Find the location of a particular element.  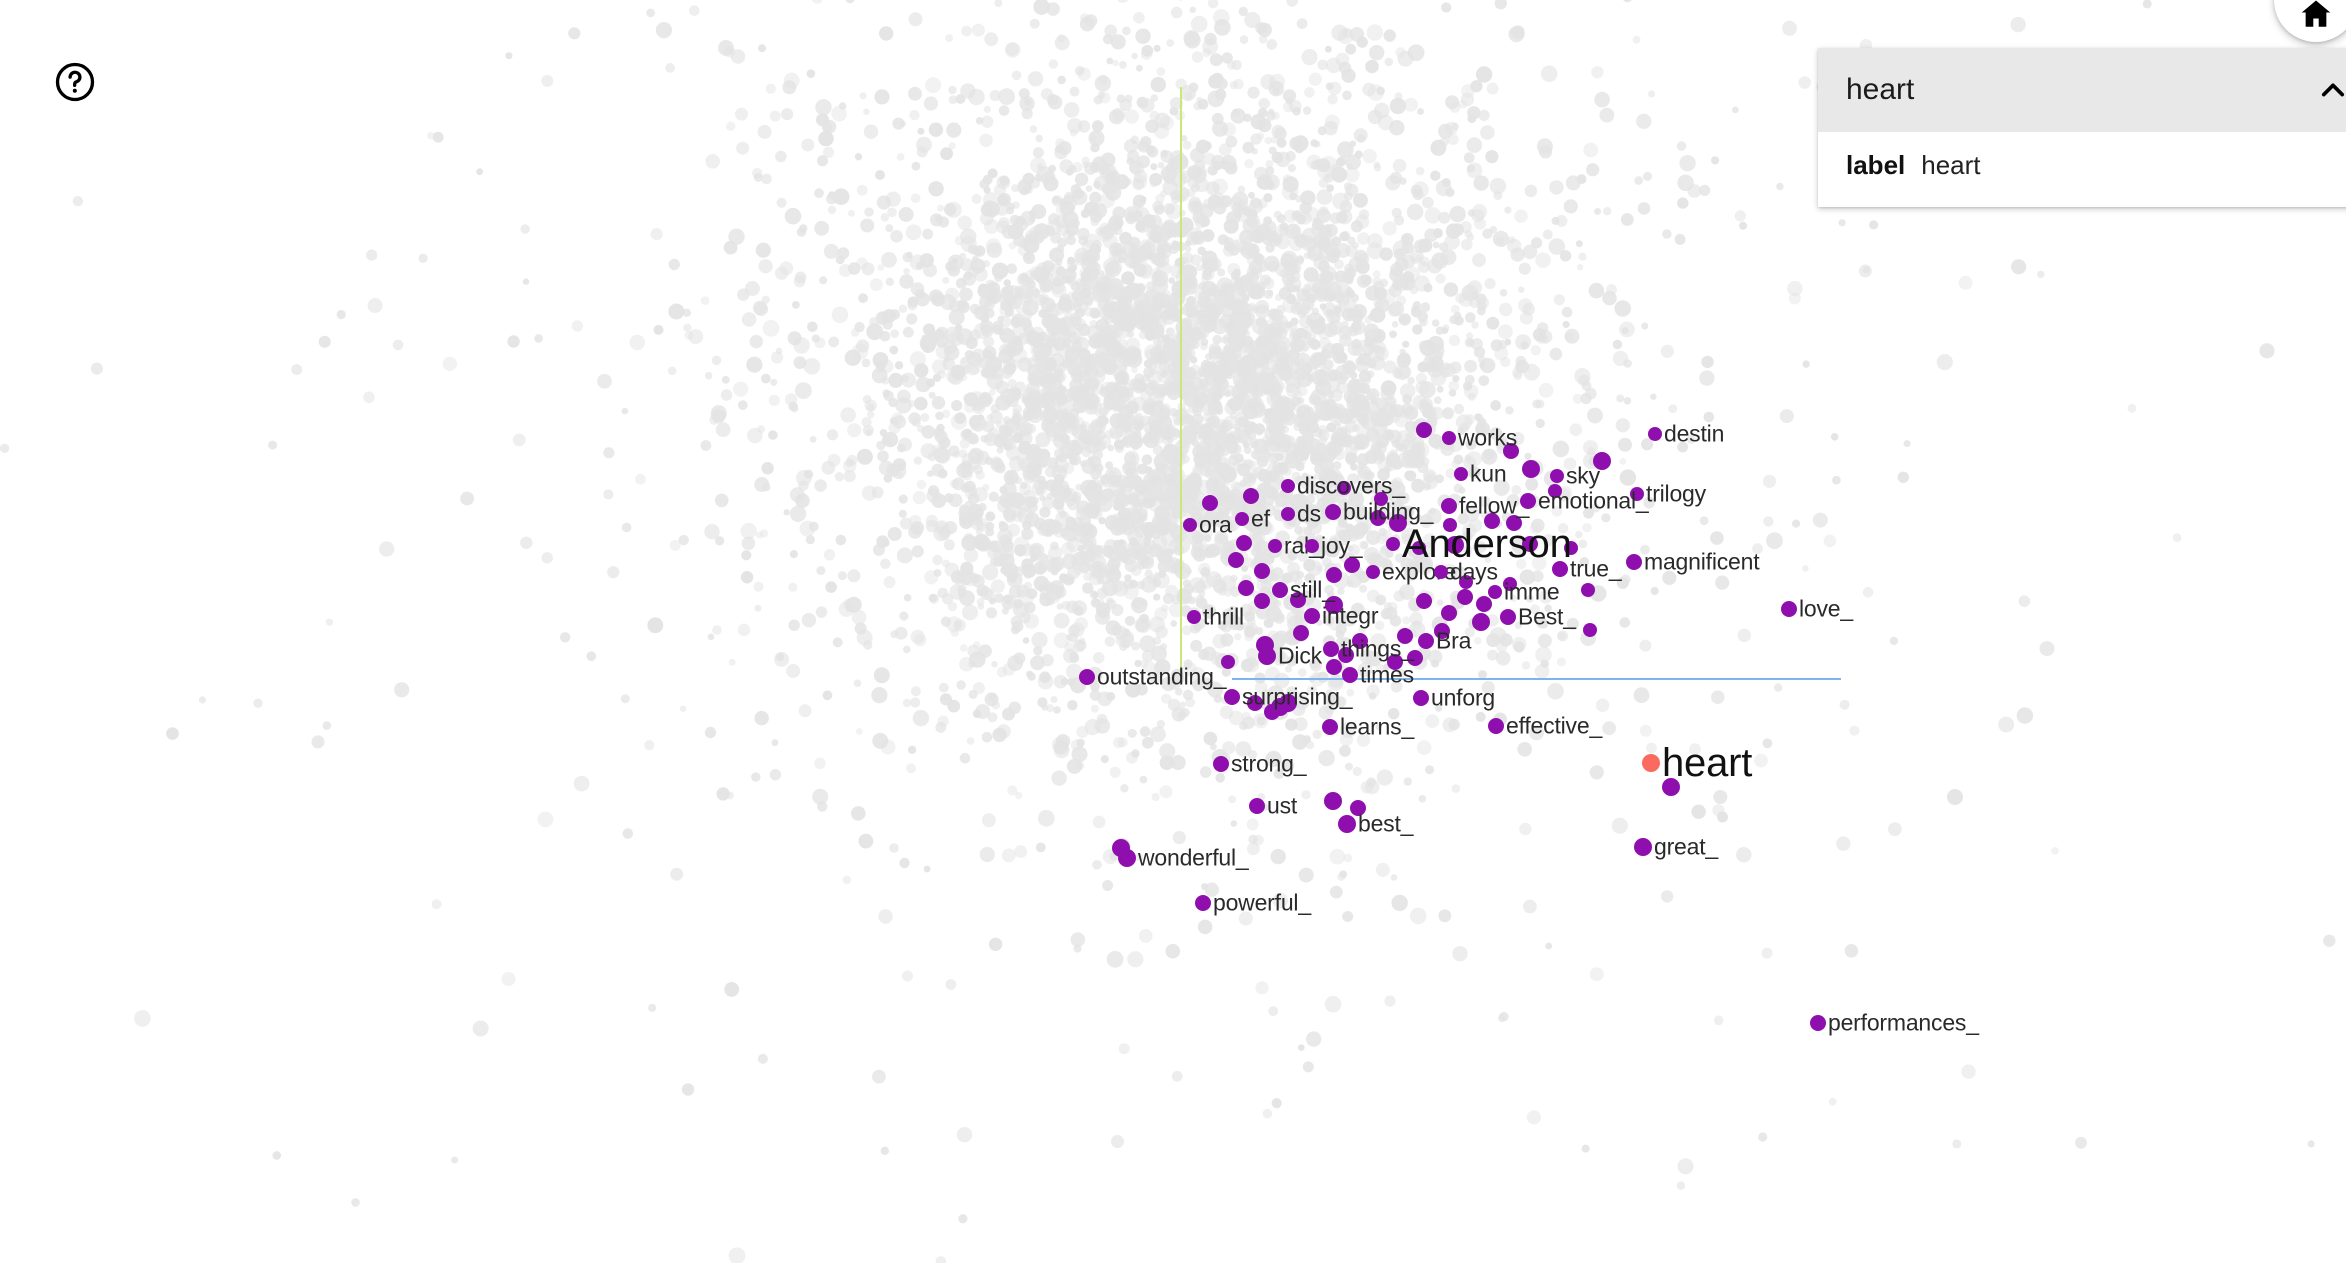

point-label: things_ is located at coordinates (1377, 648).